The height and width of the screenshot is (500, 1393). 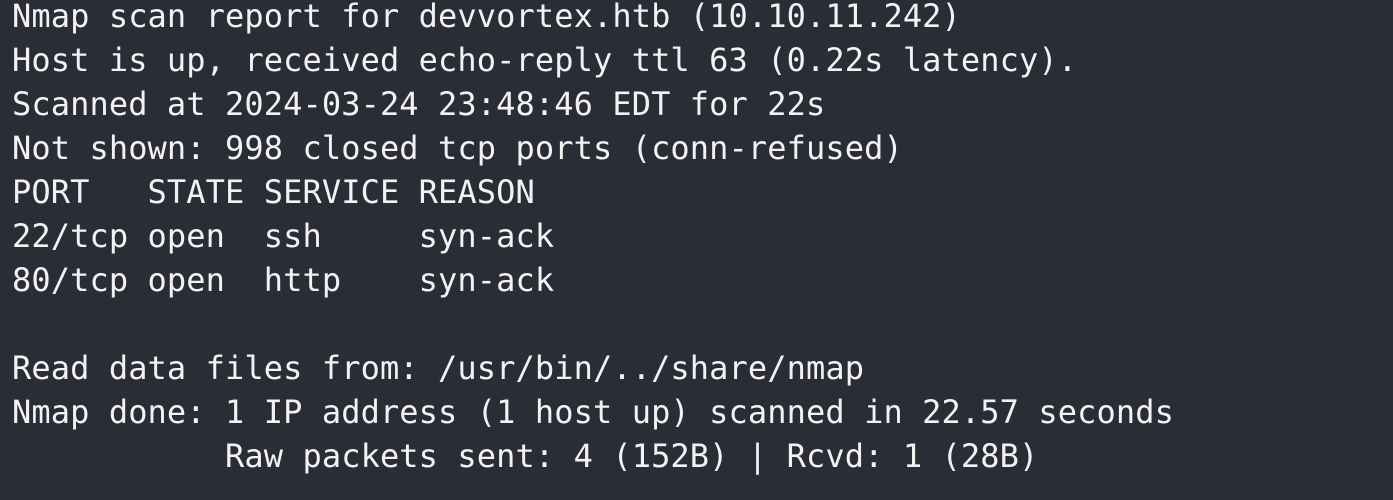 What do you see at coordinates (283, 280) in the screenshot?
I see `port-row-80: 80/tcp open http syn-ack` at bounding box center [283, 280].